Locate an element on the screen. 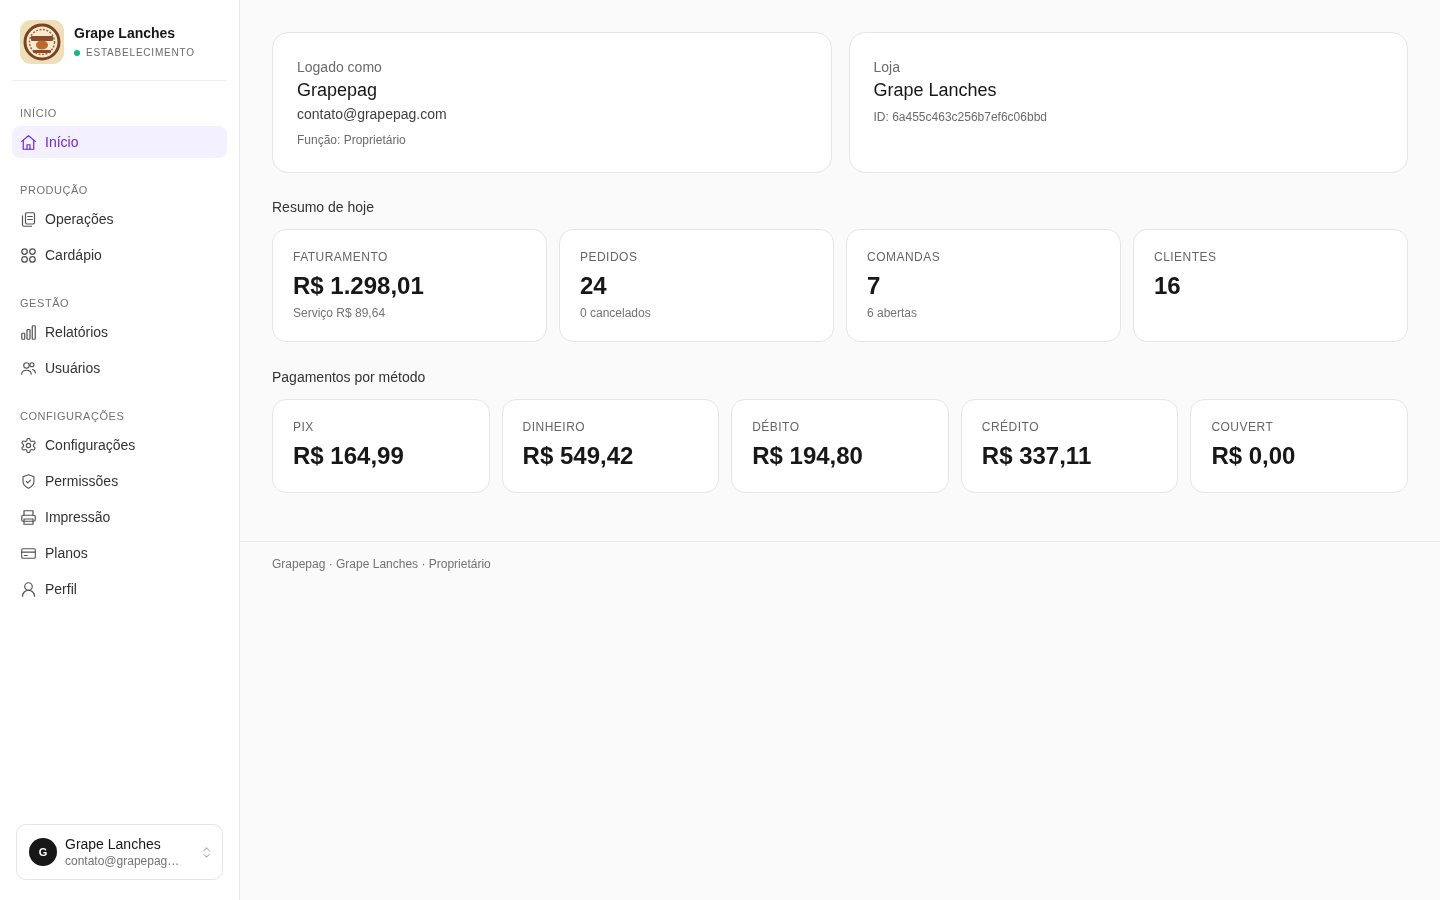 This screenshot has width=1440, height=900. sidebar-item: Impressão is located at coordinates (119, 517).